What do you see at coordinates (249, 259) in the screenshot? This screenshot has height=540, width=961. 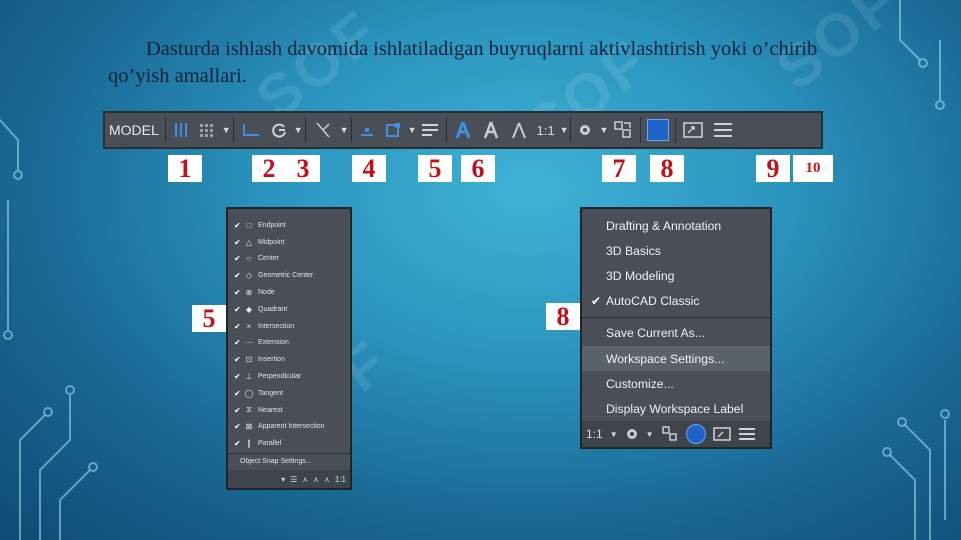 I see `center-icon: ○` at bounding box center [249, 259].